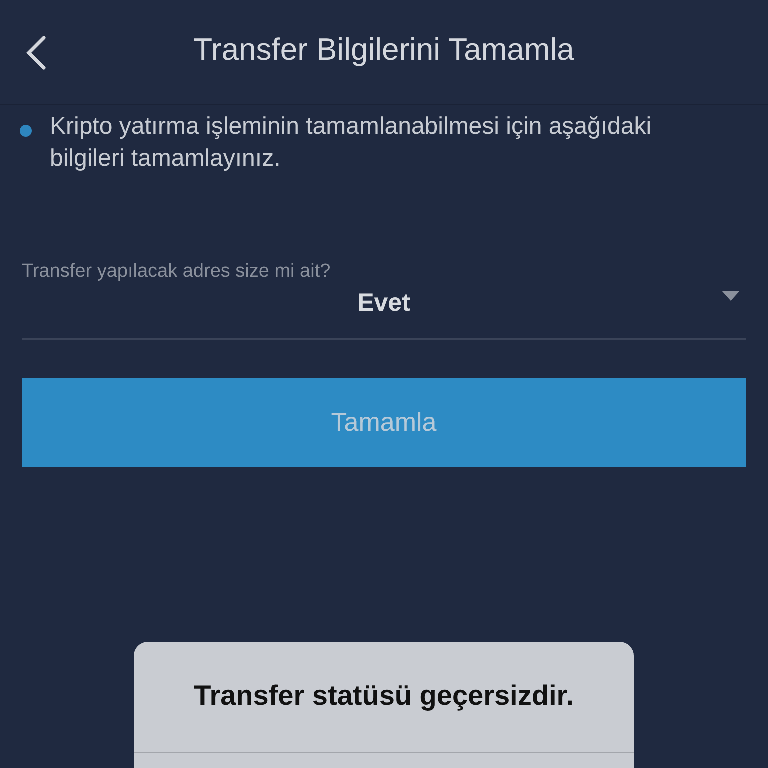 This screenshot has height=768, width=768. Describe the element at coordinates (26, 131) in the screenshot. I see `bullet-icon` at that location.